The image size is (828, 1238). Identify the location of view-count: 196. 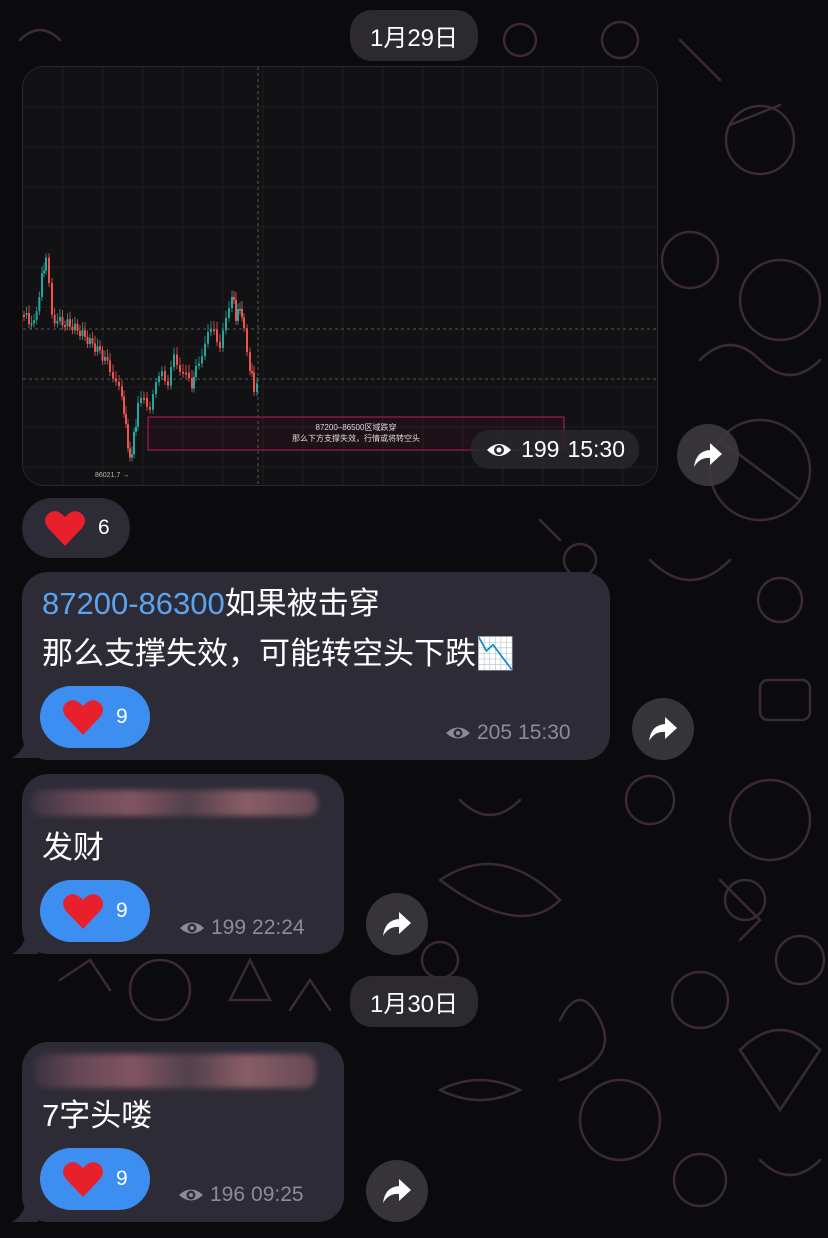
(228, 1194).